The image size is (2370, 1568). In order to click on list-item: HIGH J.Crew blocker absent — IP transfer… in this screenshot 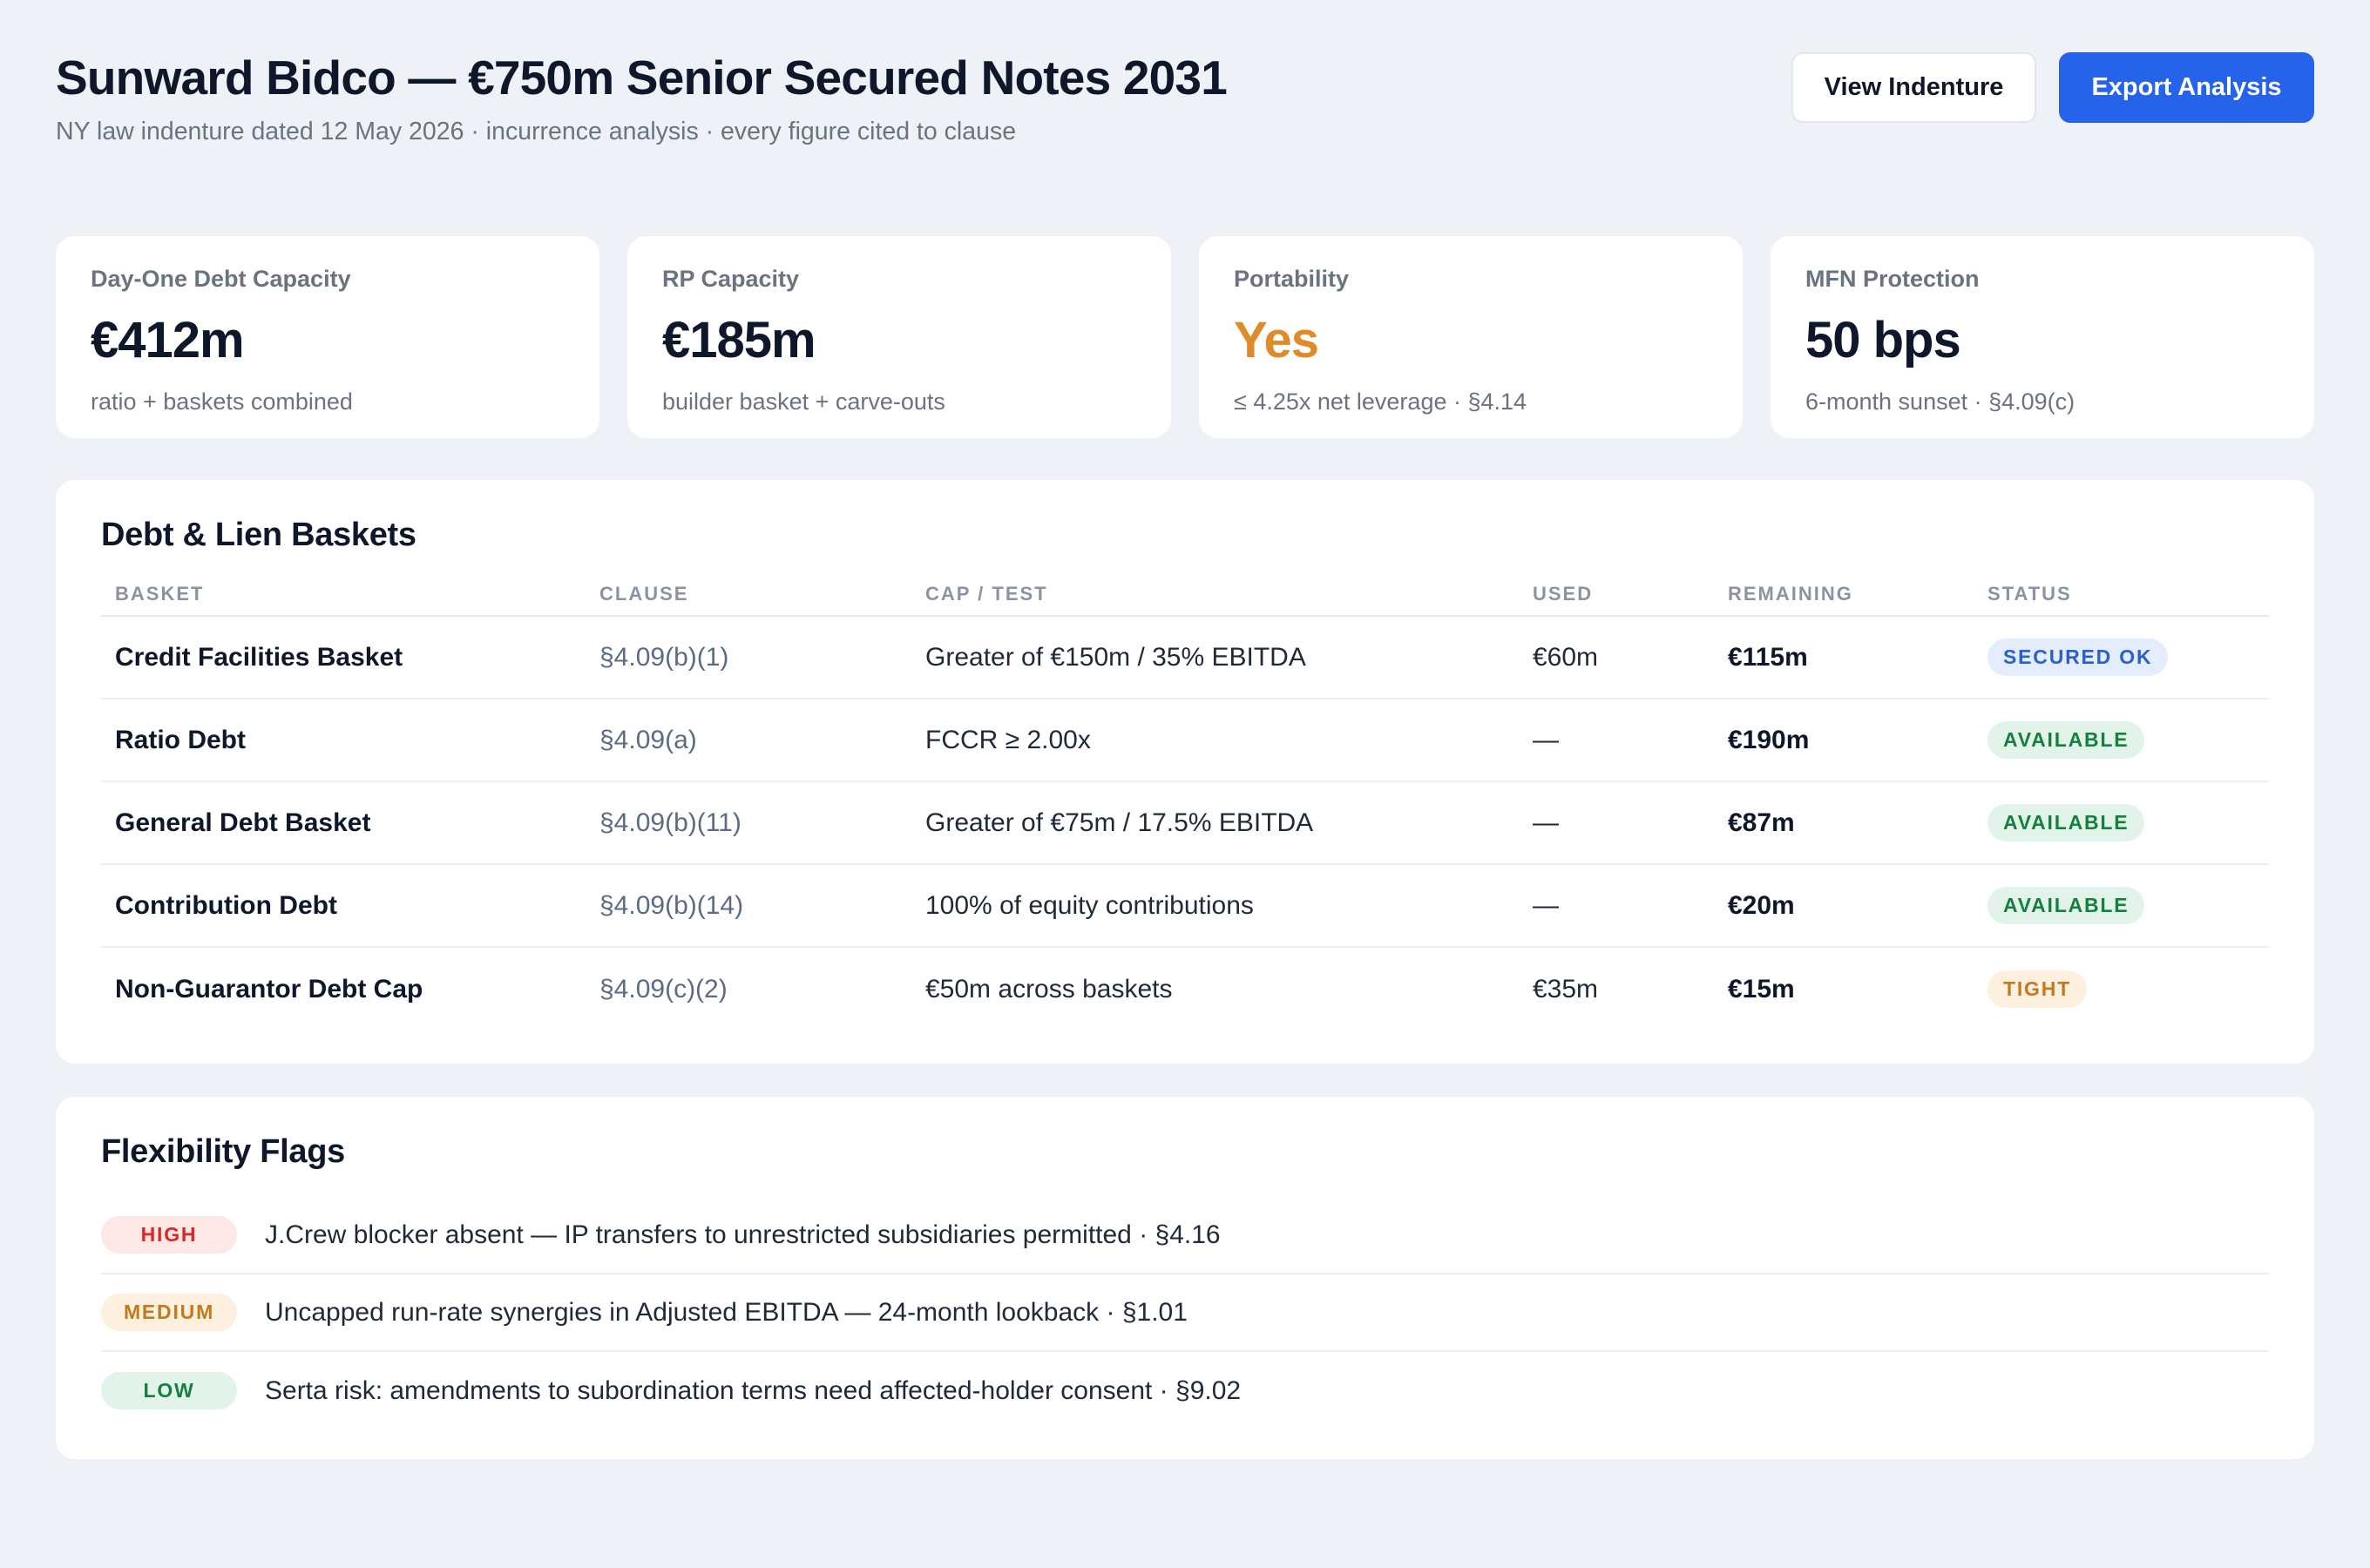, I will do `click(1185, 1235)`.